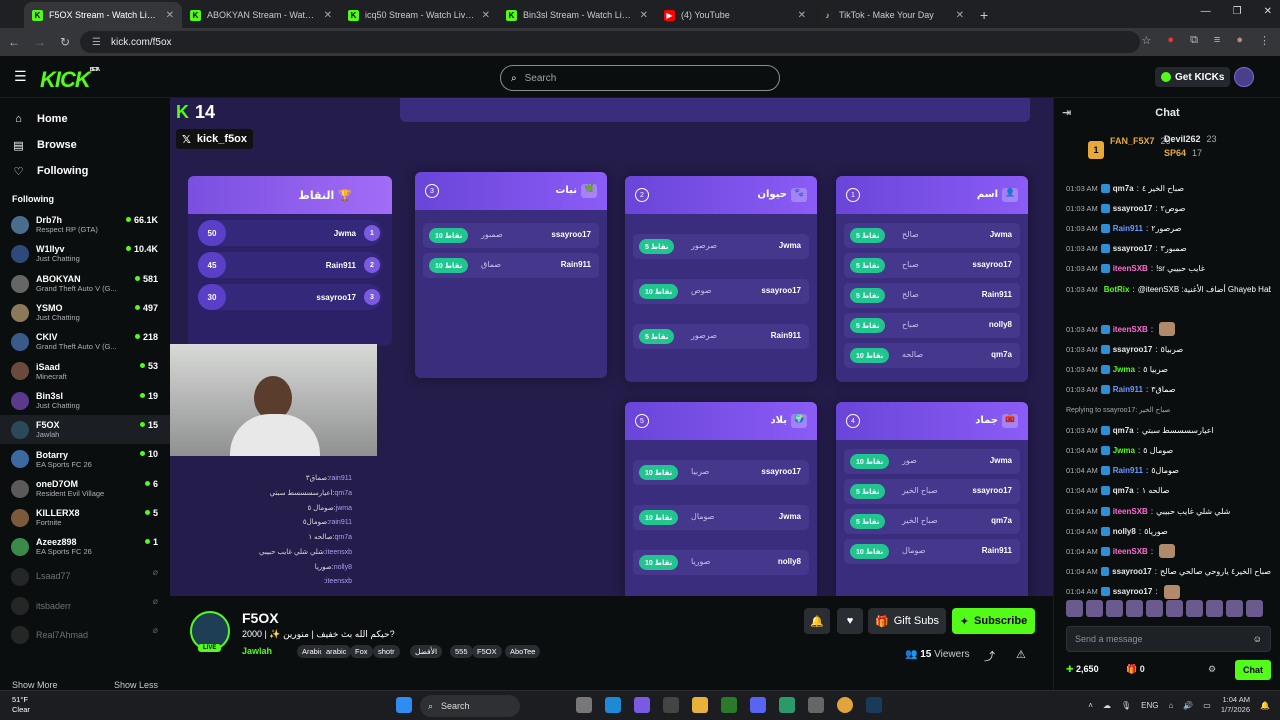  What do you see at coordinates (419, 15) in the screenshot?
I see `browser-tab: Kicq50 Stream - Watch Live on K✕` at bounding box center [419, 15].